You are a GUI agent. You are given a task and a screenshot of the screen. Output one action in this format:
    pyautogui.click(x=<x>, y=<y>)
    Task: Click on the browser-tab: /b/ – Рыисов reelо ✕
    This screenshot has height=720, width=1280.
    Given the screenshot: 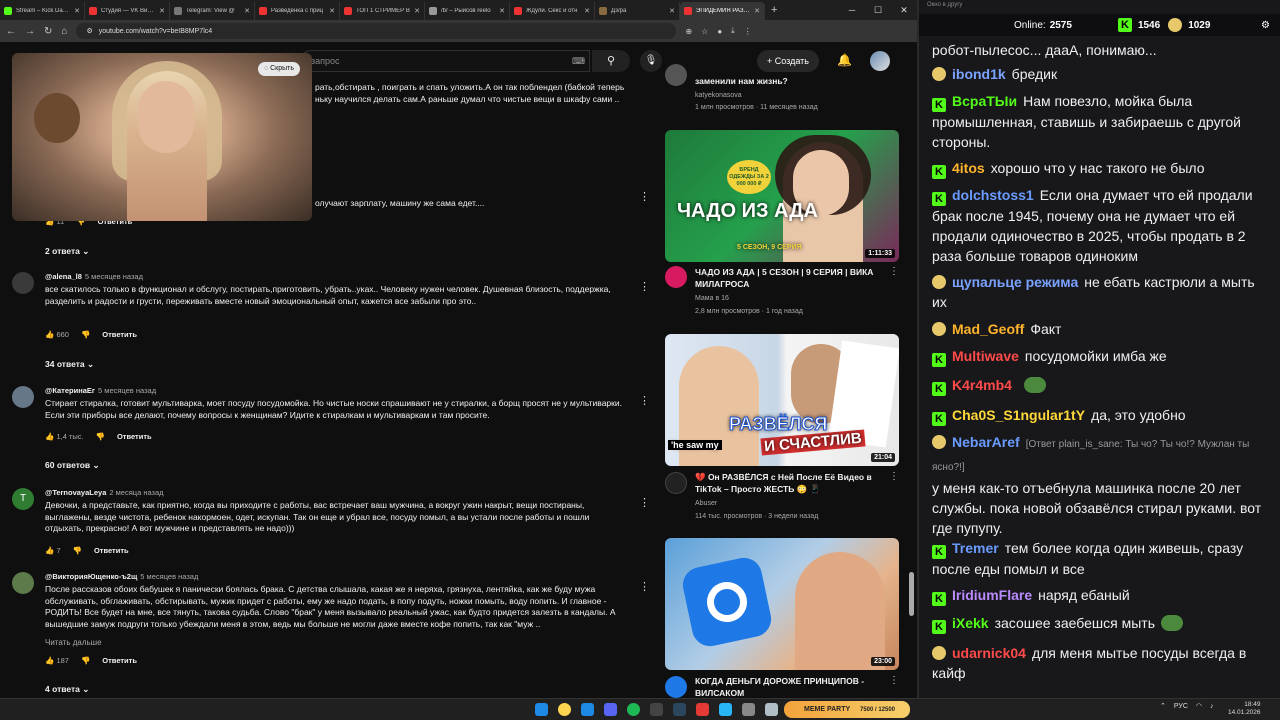 What is the action you would take?
    pyautogui.click(x=467, y=11)
    